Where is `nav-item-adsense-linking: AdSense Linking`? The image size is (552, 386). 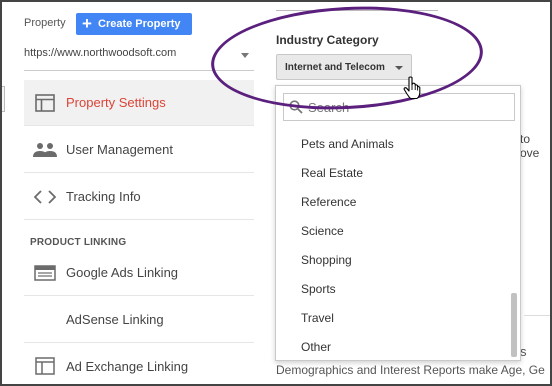
nav-item-adsense-linking: AdSense Linking is located at coordinates (139, 320).